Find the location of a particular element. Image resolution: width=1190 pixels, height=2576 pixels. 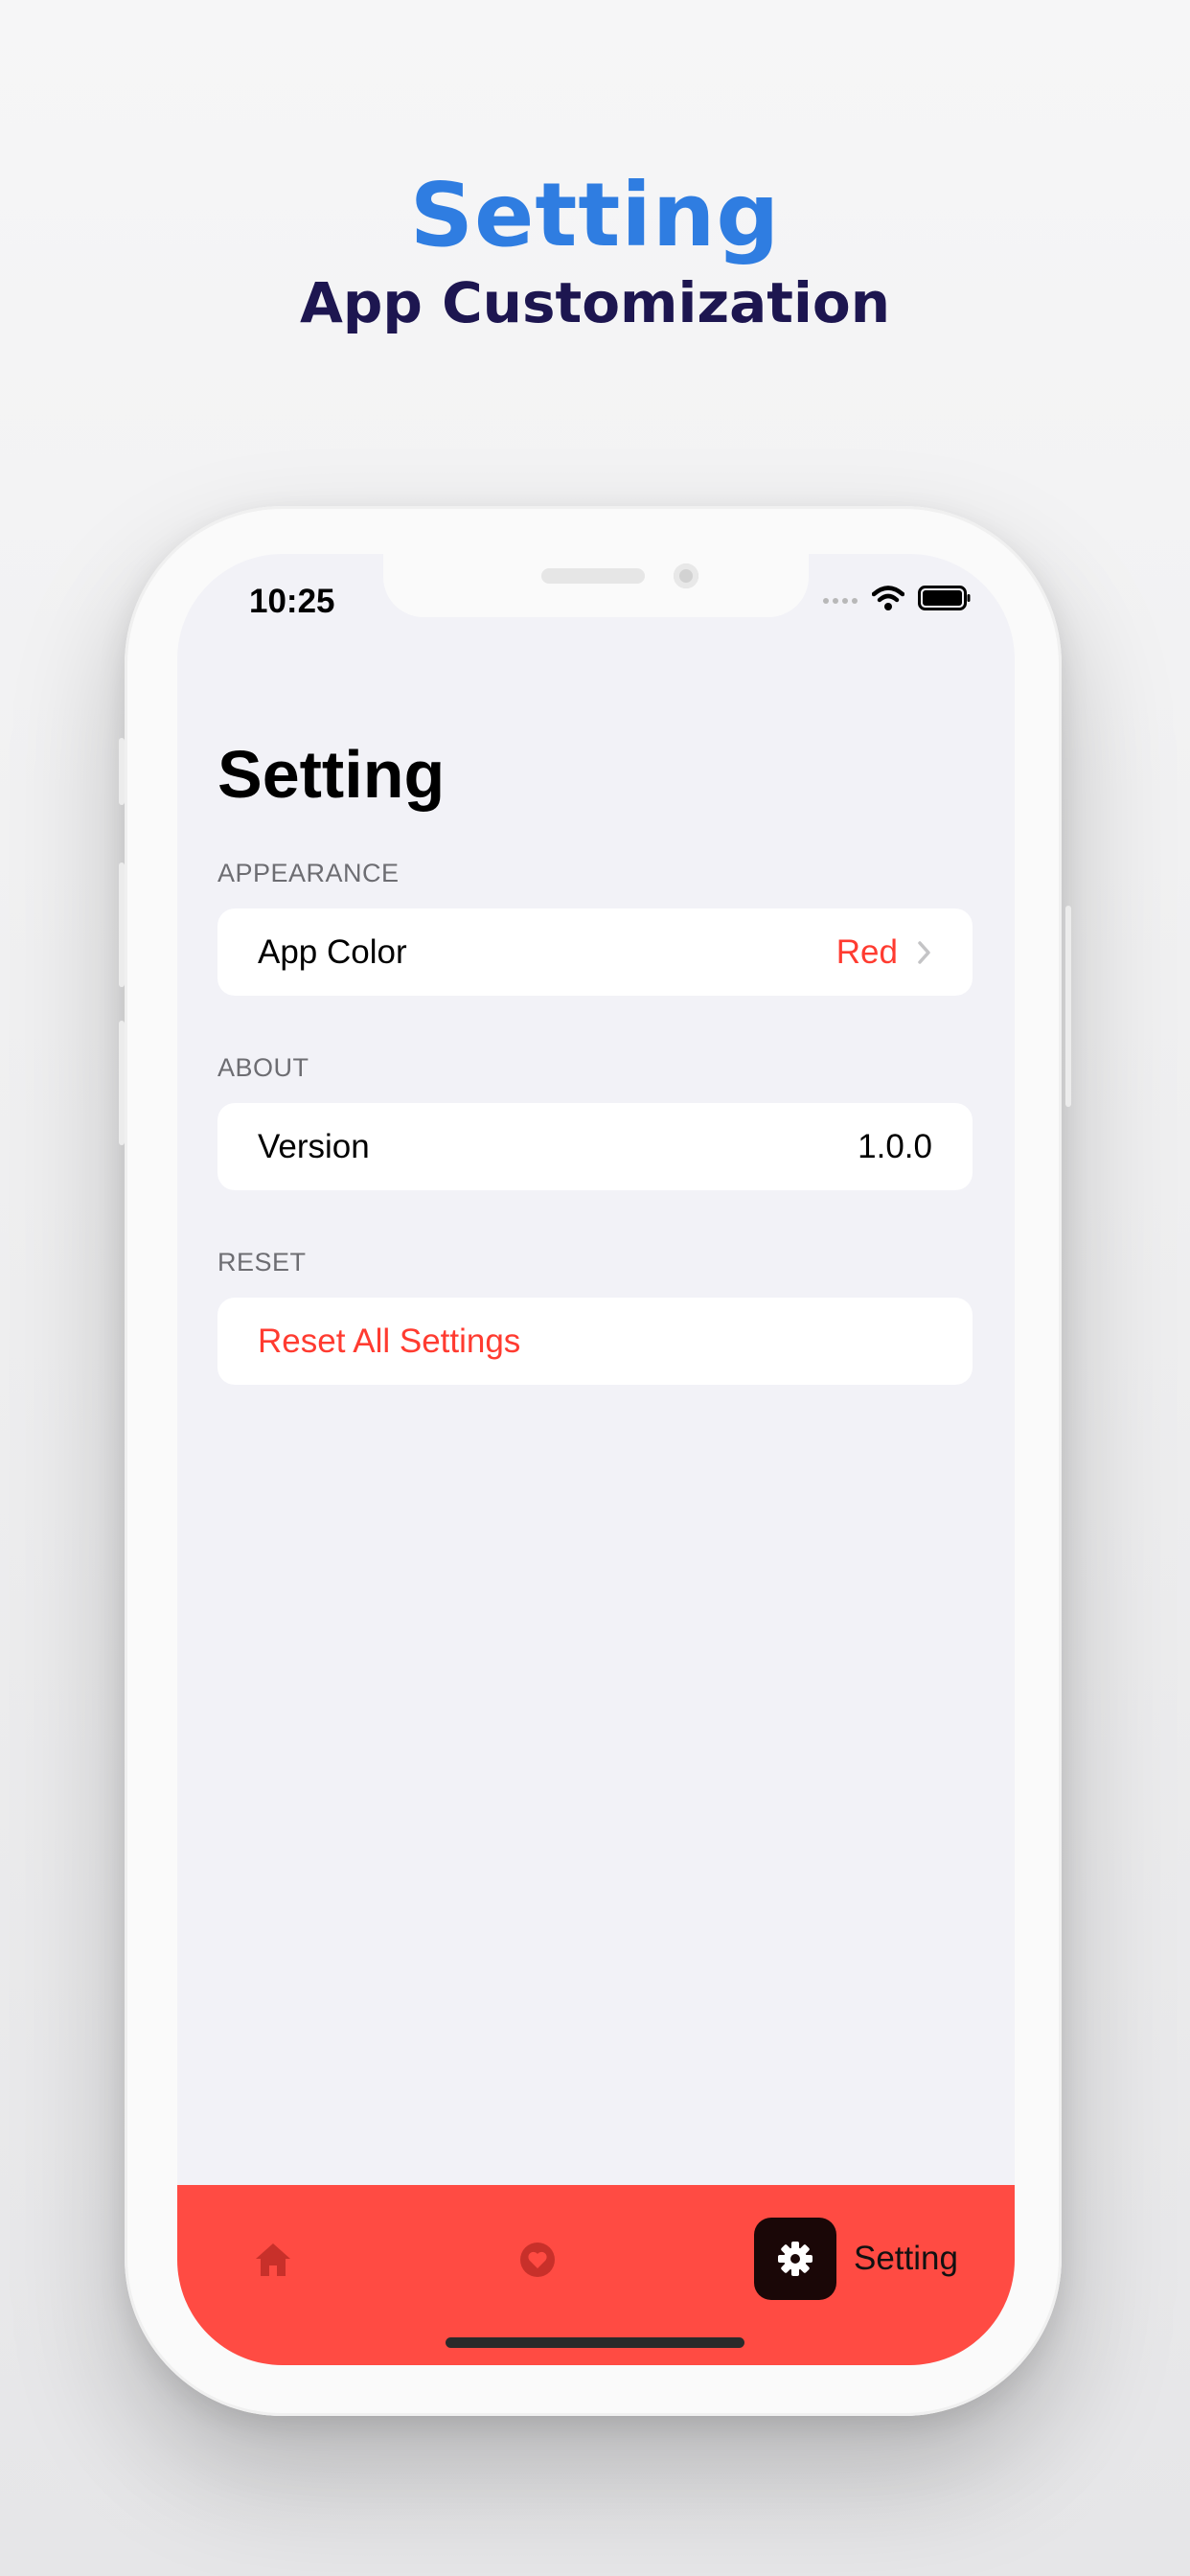

home-indicator is located at coordinates (595, 2342).